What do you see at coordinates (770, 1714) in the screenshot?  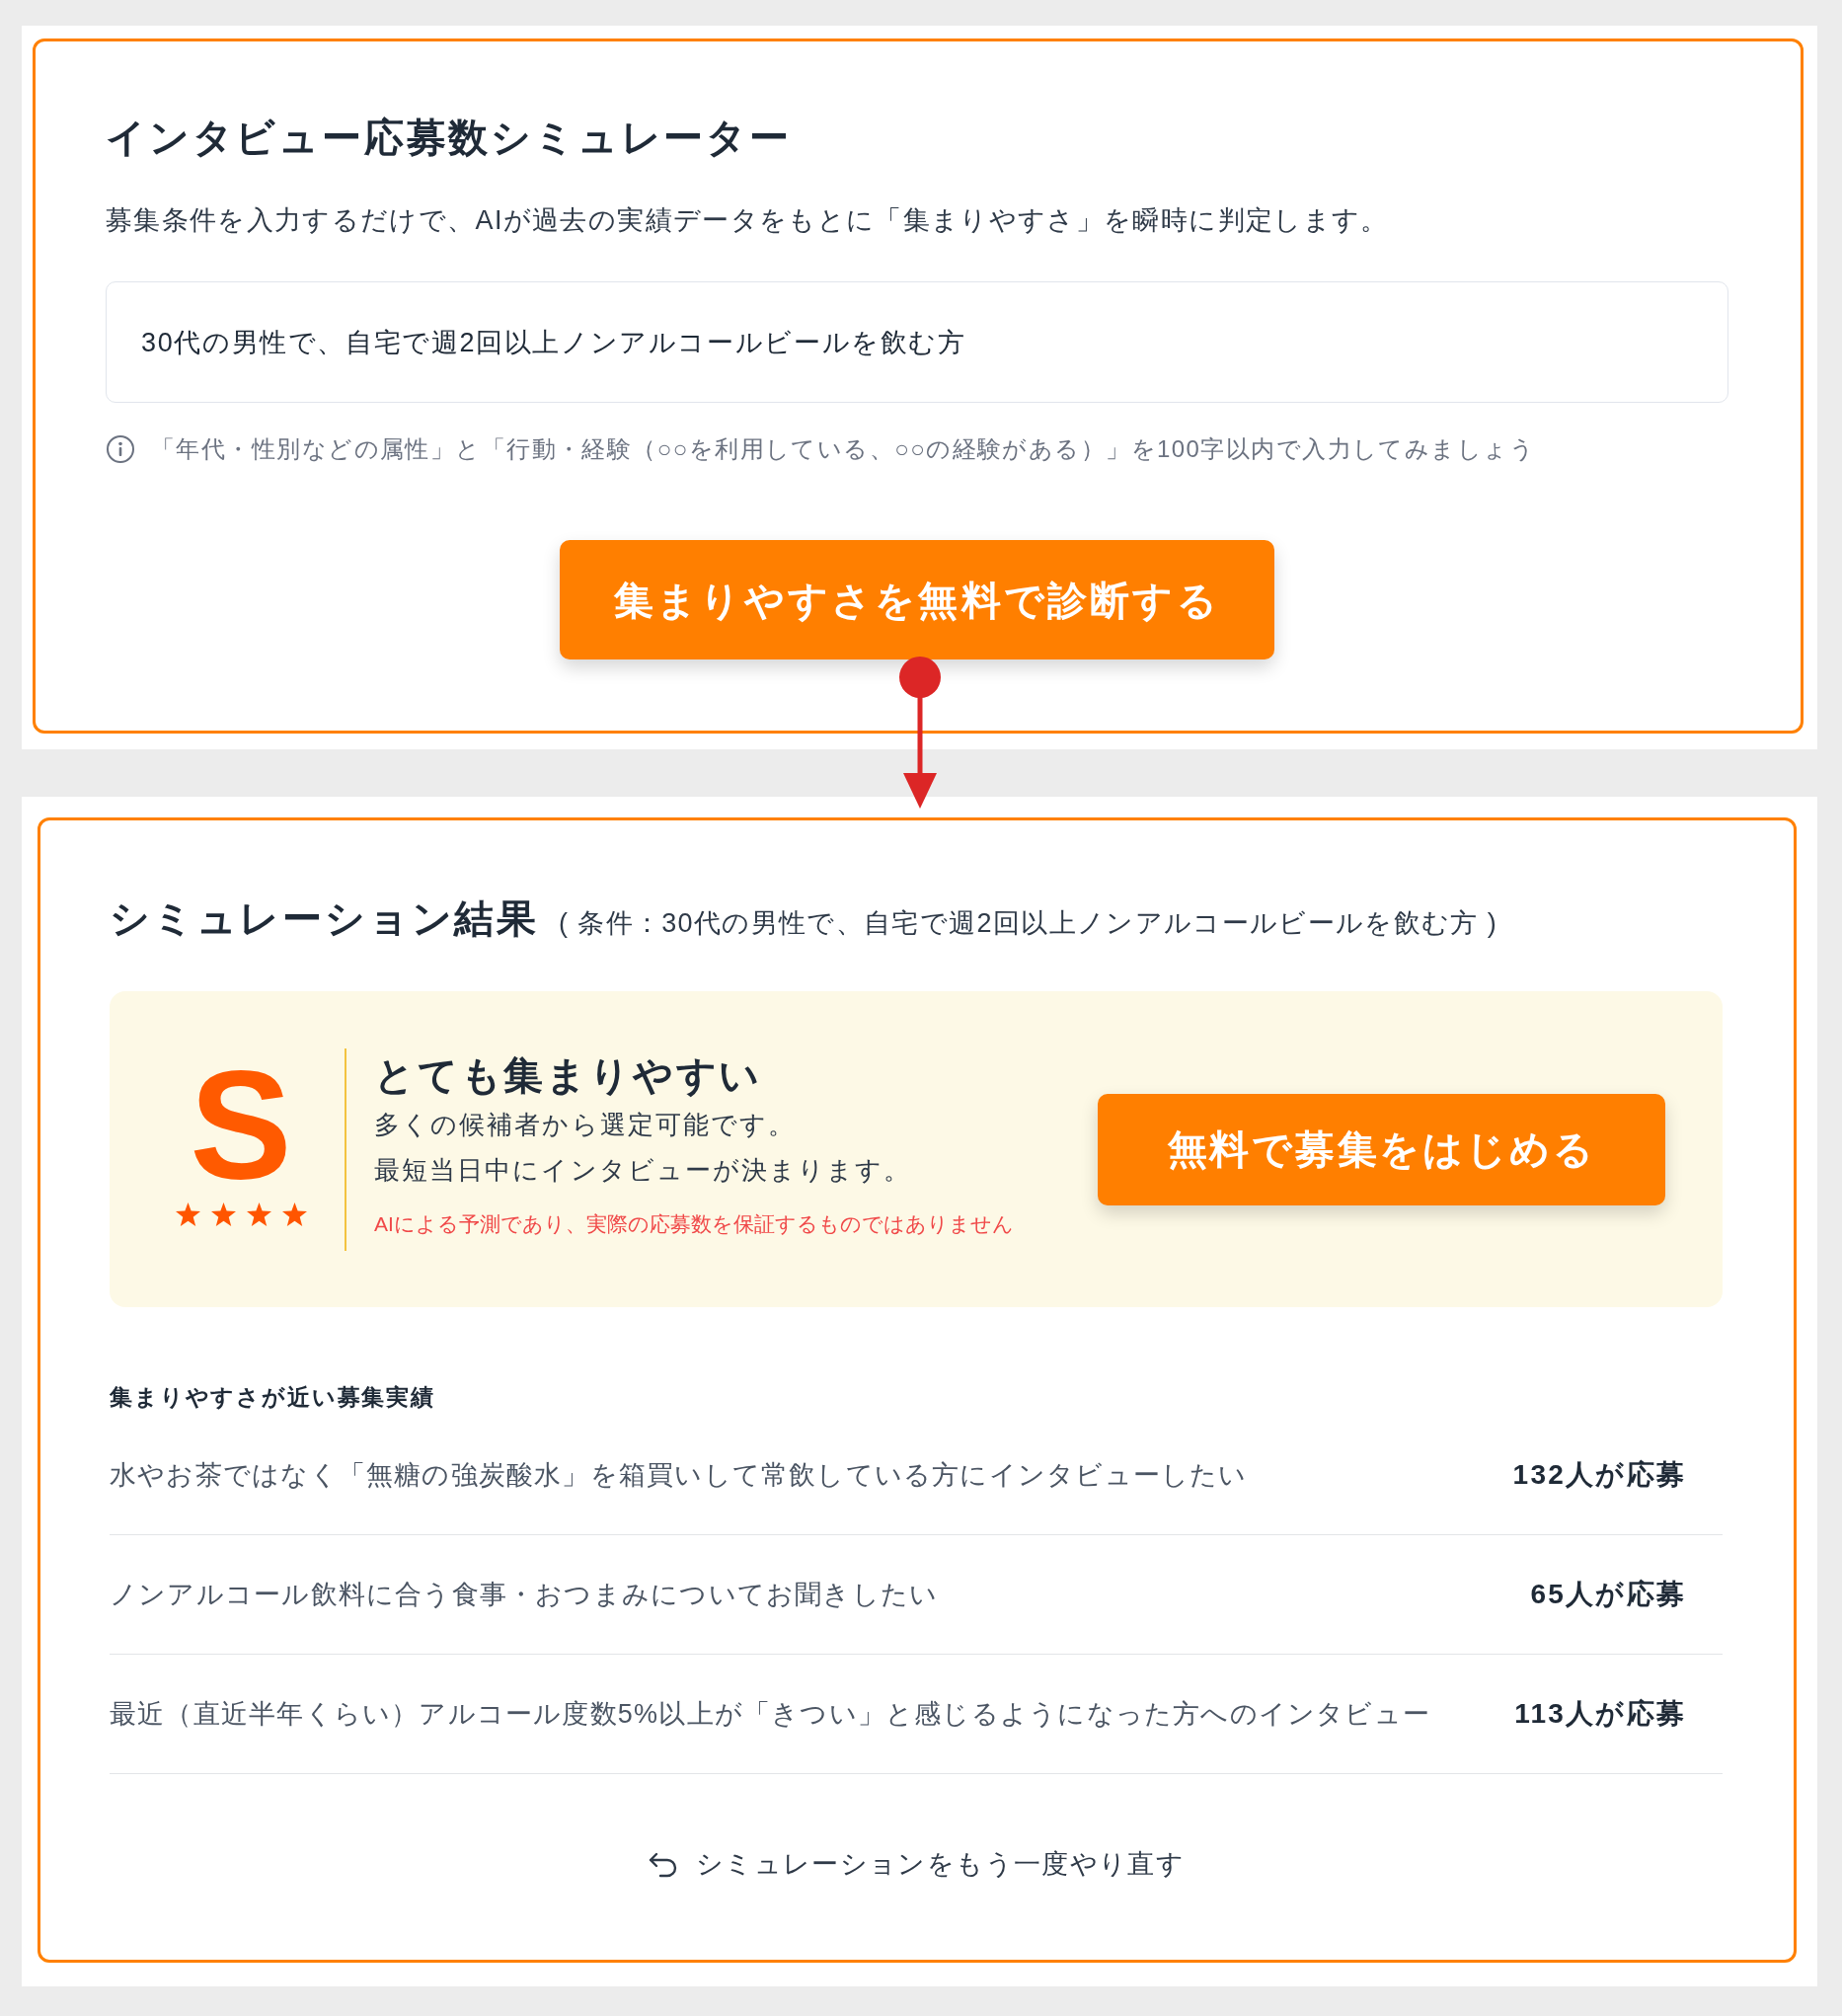 I see `recruitment-title: 最近（直近半年くらい）アルコール度数5%以上が「きつい」と感じるようになった方へのインタビュー` at bounding box center [770, 1714].